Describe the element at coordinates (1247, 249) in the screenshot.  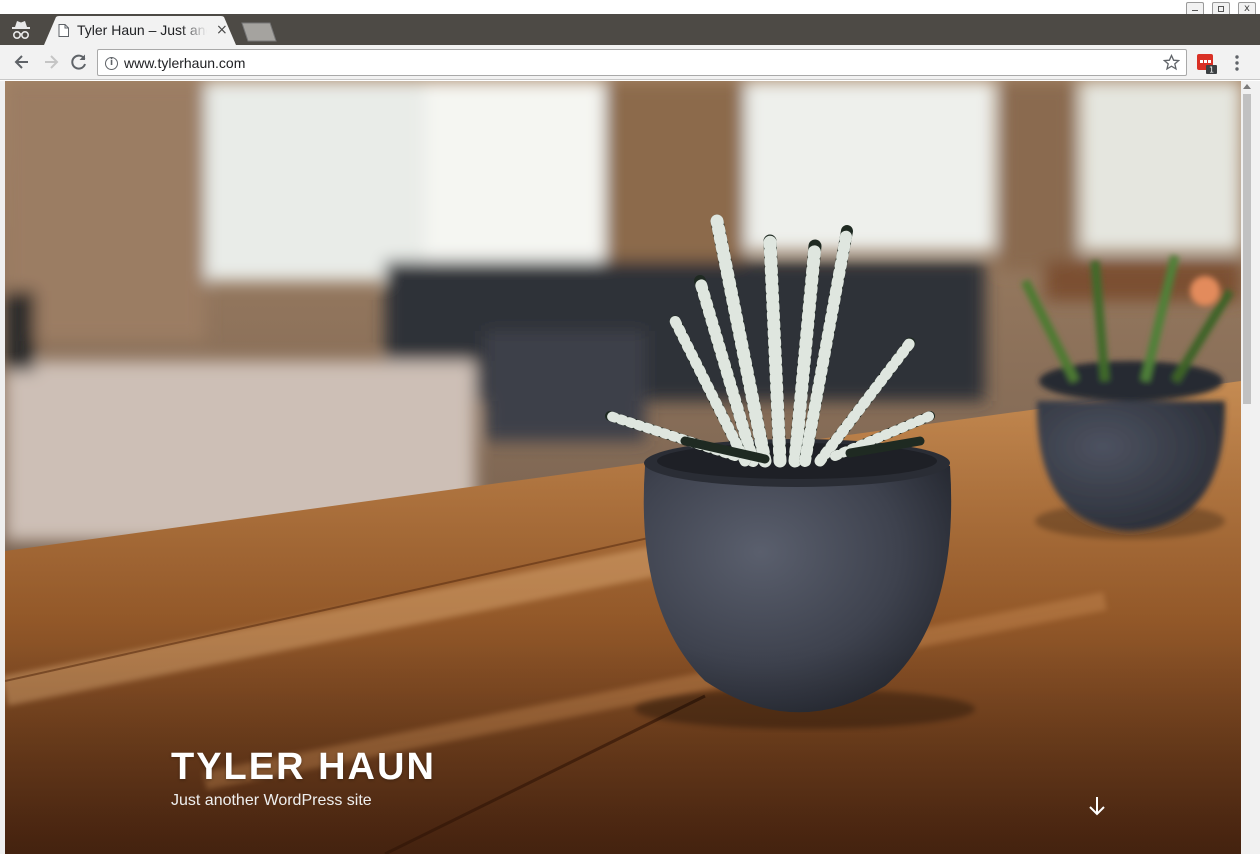
I see `scroll-thumb` at that location.